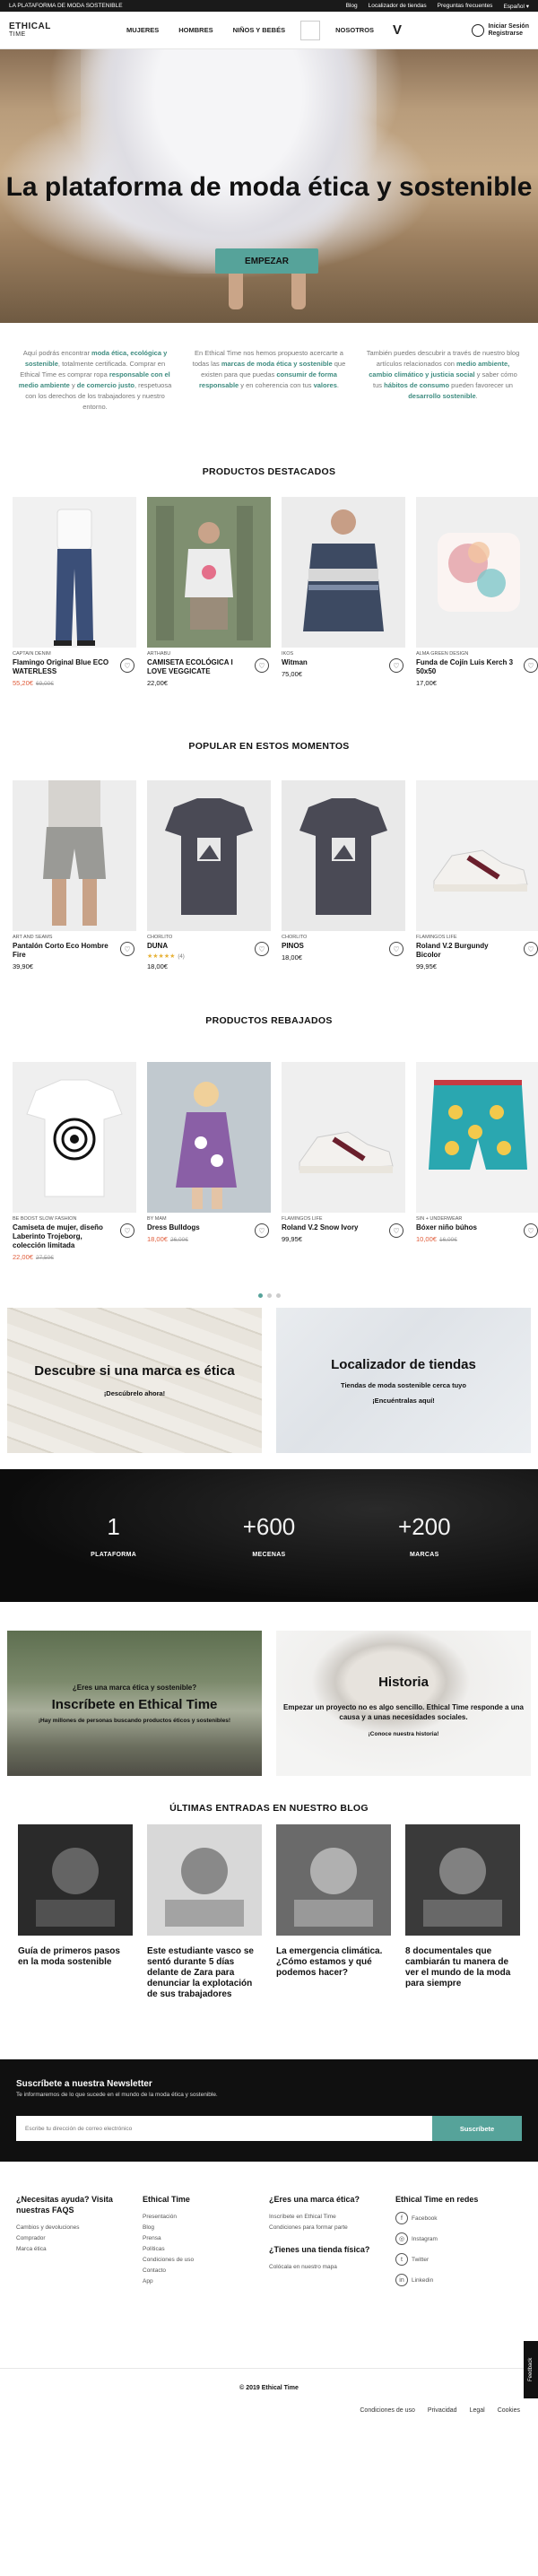 The image size is (538, 2576). Describe the element at coordinates (464, 667) in the screenshot. I see `product-name: Funda de Cojín Luis Kerch 3 50x50` at that location.